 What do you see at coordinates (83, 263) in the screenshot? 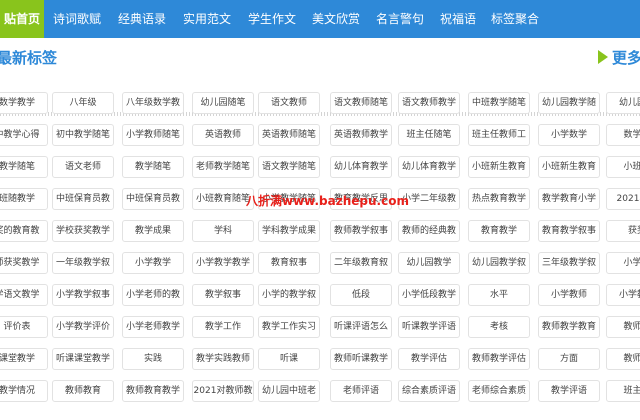
I see `tag-link: 一年级教学叙` at bounding box center [83, 263].